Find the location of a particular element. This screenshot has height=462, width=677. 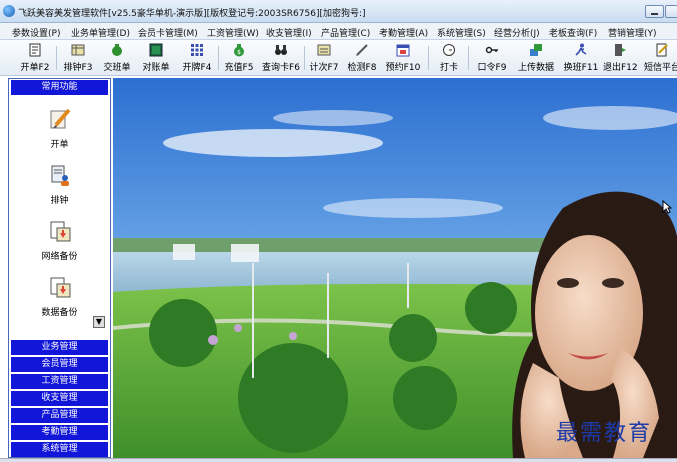

sidebar-header: 常用功能 is located at coordinates (59, 87).